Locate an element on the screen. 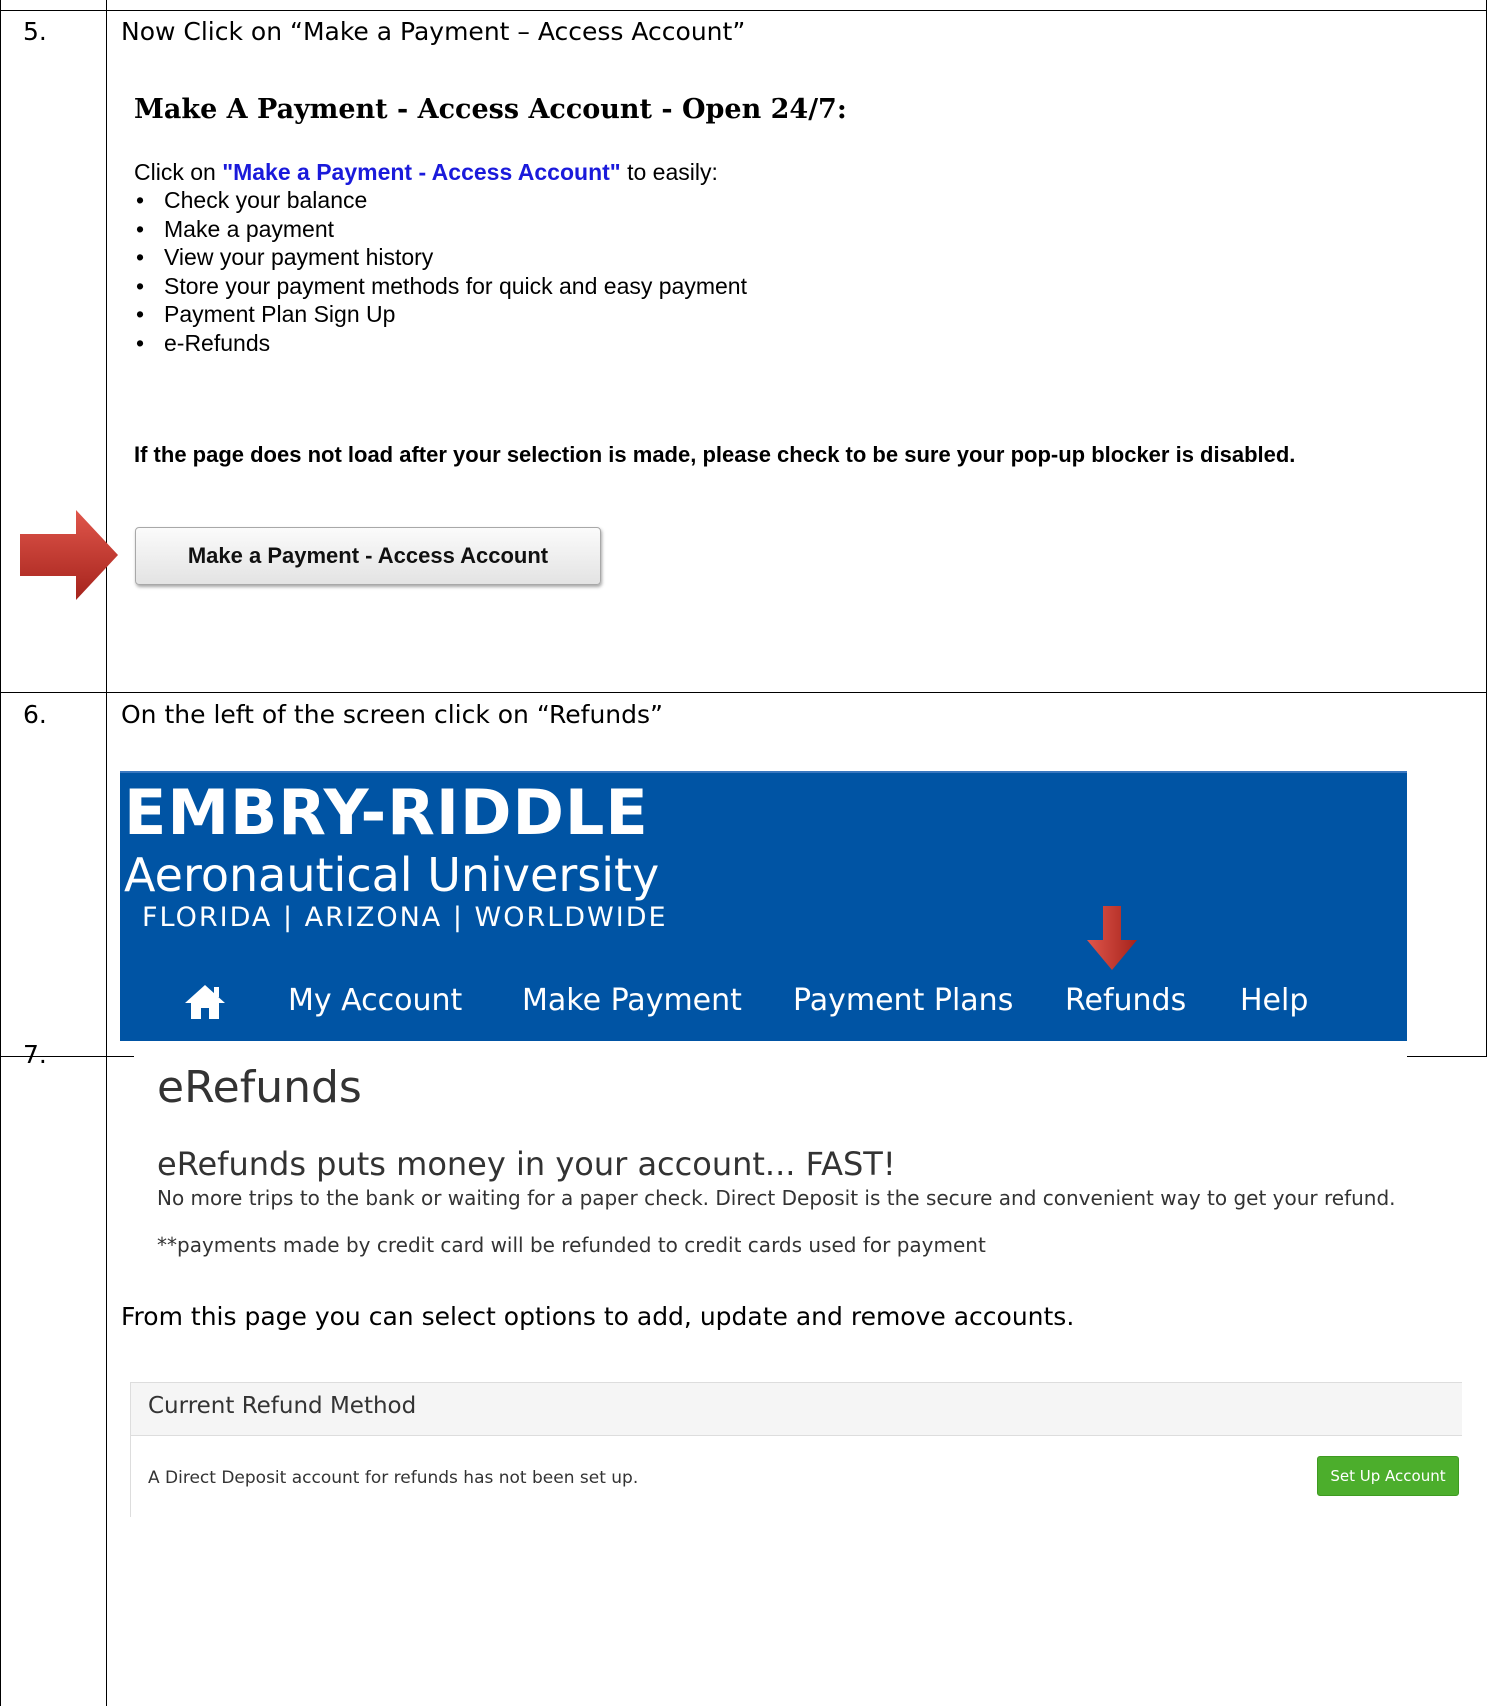  nav-refunds: Refunds is located at coordinates (1125, 1001).